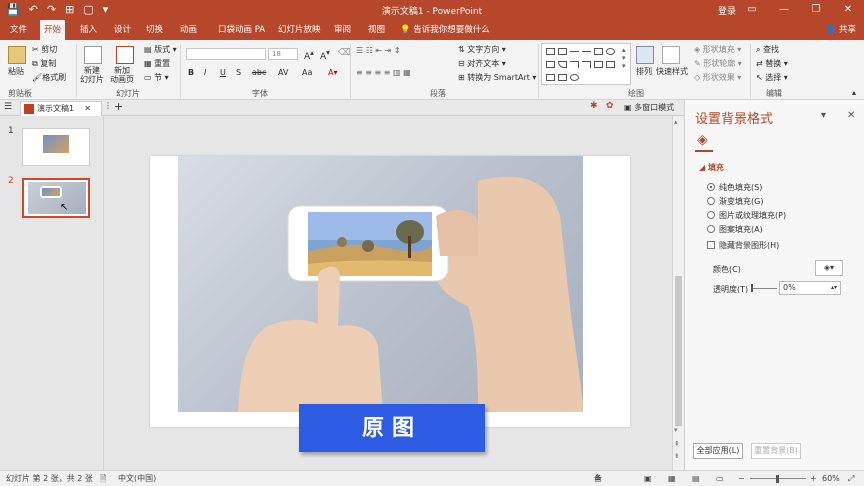  What do you see at coordinates (676, 430) in the screenshot?
I see `scroll-down-icon: ▾` at bounding box center [676, 430].